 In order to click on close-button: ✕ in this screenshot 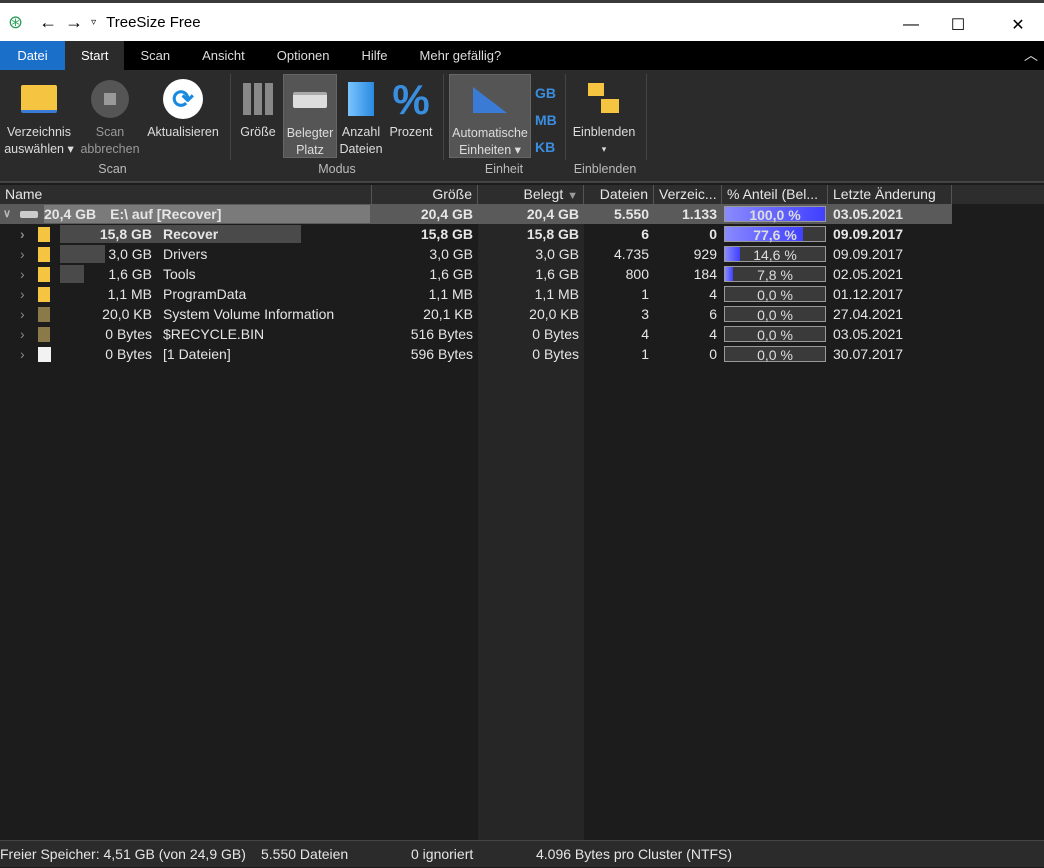, I will do `click(1018, 25)`.